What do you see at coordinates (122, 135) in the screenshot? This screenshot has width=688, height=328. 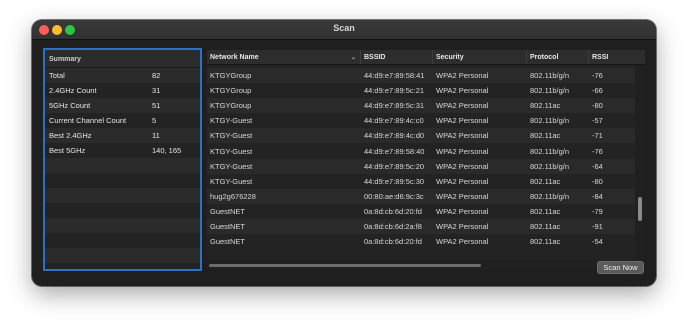 I see `summary-row-best-24ghz: Best 2.4GHz 11` at bounding box center [122, 135].